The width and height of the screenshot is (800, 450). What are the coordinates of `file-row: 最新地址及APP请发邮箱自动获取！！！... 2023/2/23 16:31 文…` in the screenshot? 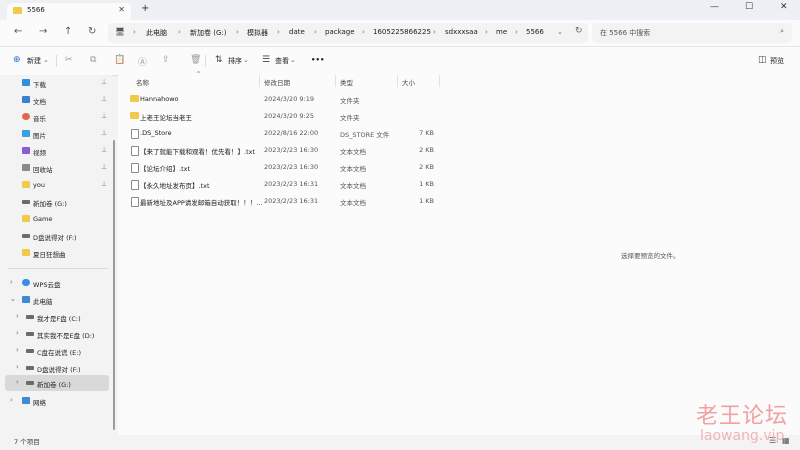 It's located at (459, 201).